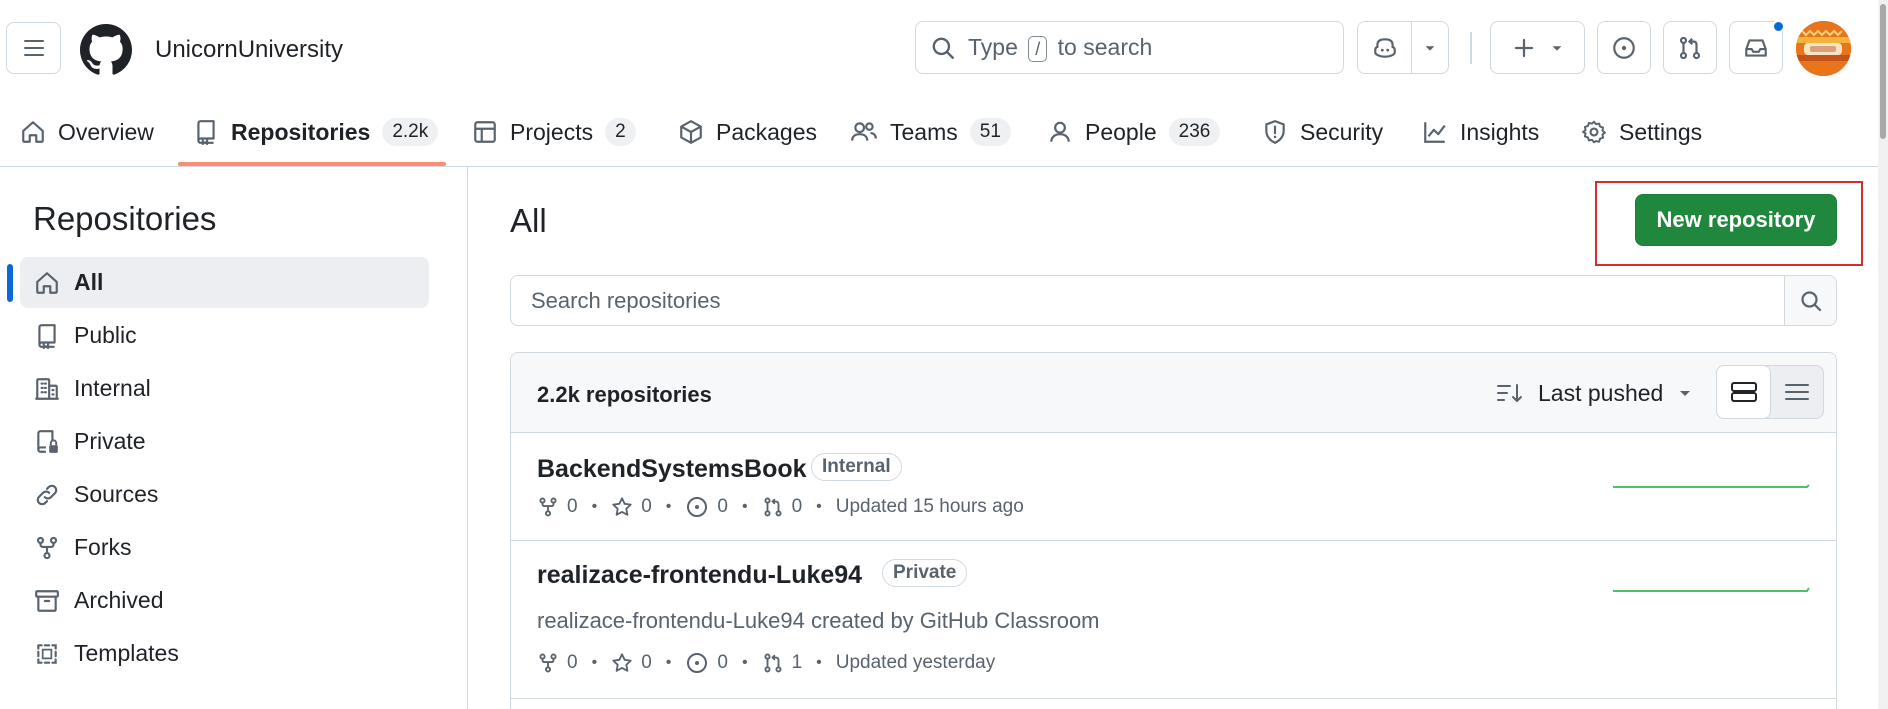 The width and height of the screenshot is (1888, 709). What do you see at coordinates (691, 132) in the screenshot?
I see `package-icon` at bounding box center [691, 132].